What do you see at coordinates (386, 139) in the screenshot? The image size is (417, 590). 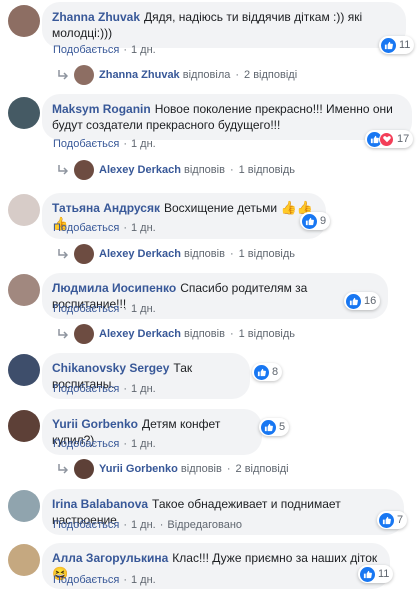 I see `love-reaction-icon` at bounding box center [386, 139].